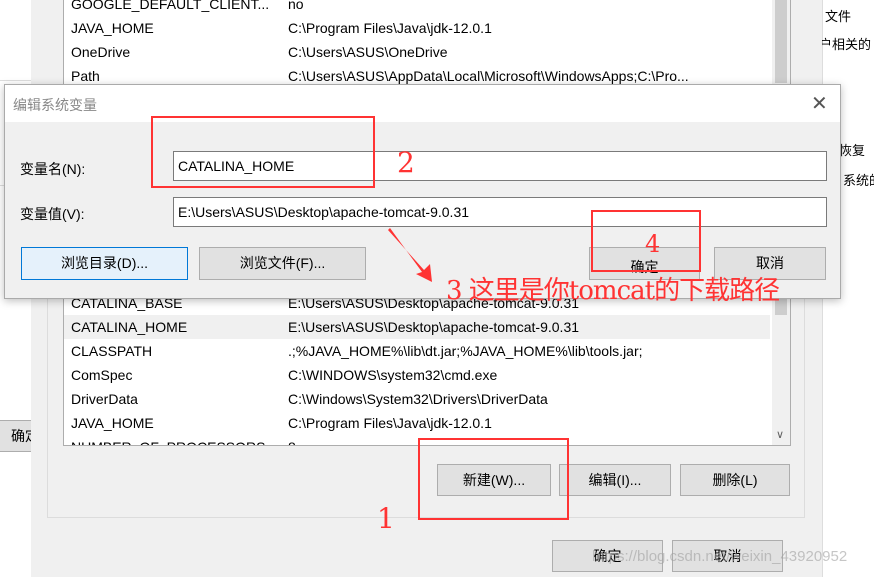 The width and height of the screenshot is (874, 577). I want to click on variable-value: 8, so click(292, 440).